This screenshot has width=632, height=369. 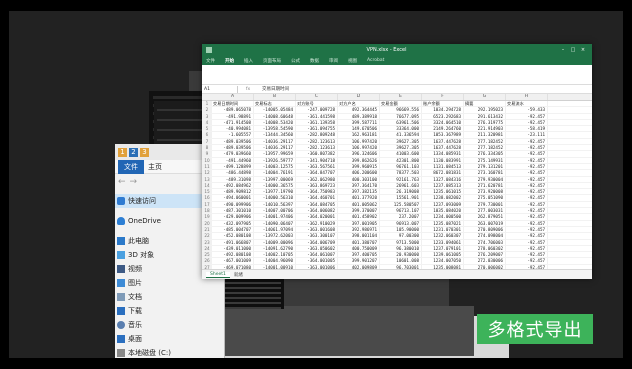 I want to click on table-cell: -364.847707, so click(x=317, y=173).